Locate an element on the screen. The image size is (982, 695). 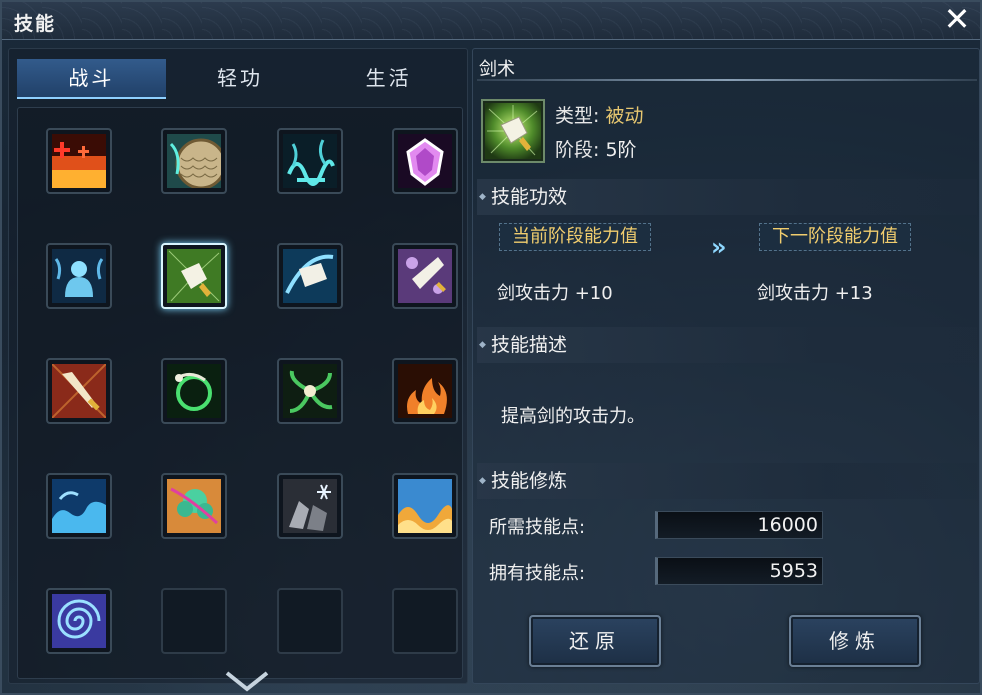
skill-description: 提高剑的攻击力。 is located at coordinates (573, 416).